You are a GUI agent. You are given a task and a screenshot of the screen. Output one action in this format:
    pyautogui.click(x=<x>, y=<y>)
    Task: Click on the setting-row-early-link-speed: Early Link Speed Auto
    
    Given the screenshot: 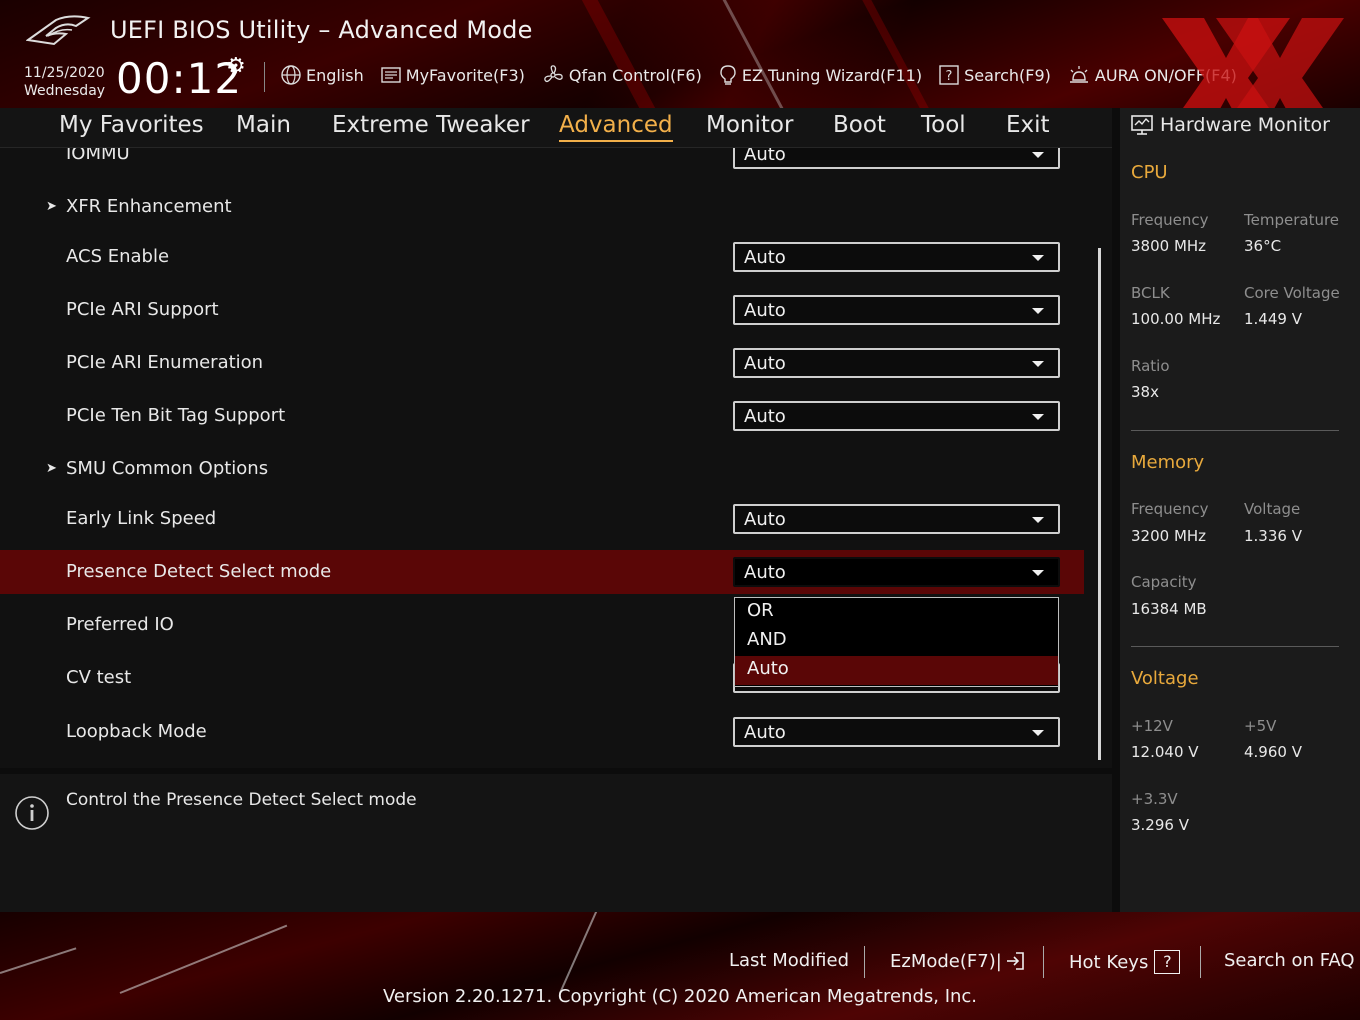 What is the action you would take?
    pyautogui.click(x=542, y=519)
    